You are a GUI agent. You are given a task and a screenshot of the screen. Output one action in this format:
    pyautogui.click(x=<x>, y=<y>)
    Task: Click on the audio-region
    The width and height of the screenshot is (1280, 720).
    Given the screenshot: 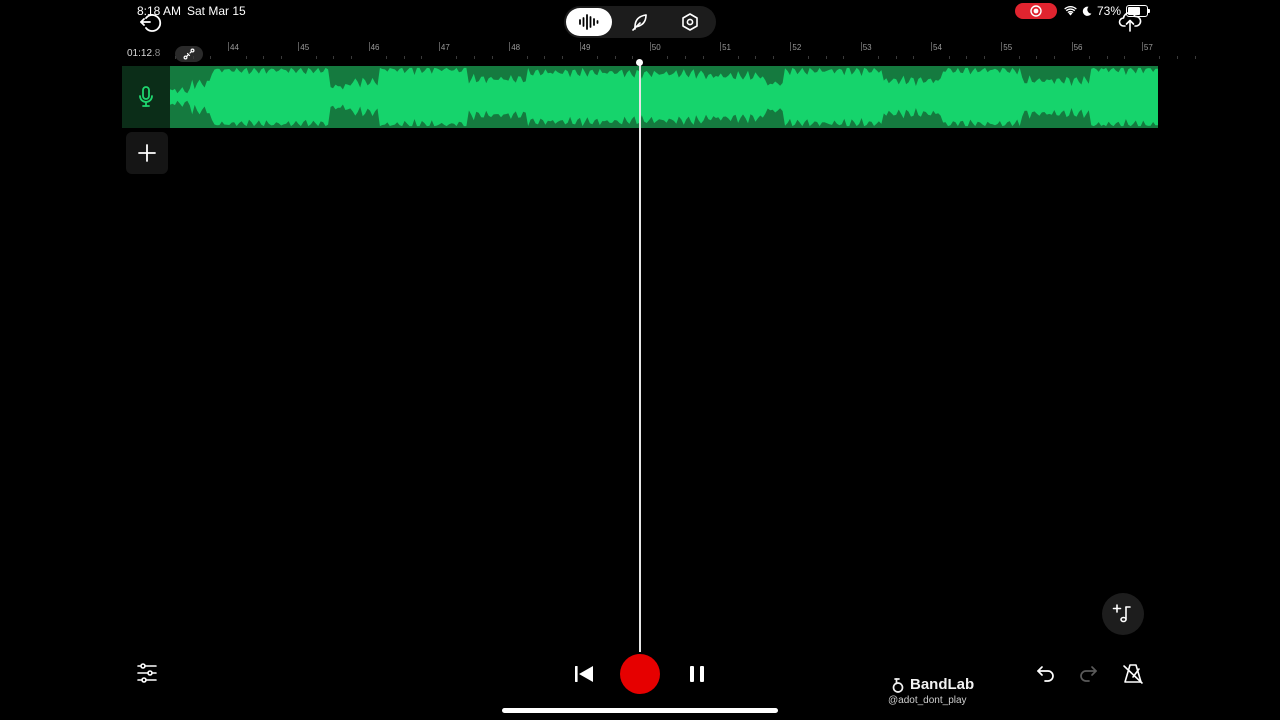 What is the action you would take?
    pyautogui.click(x=664, y=97)
    